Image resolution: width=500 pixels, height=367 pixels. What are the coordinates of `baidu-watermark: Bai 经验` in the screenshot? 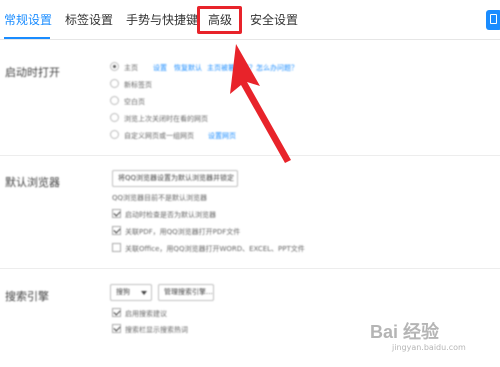 It's located at (405, 332).